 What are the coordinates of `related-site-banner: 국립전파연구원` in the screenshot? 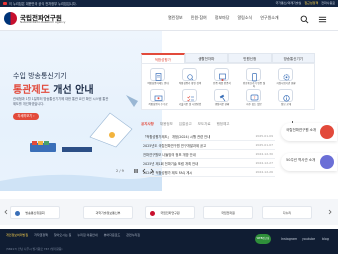 It's located at (170, 212).